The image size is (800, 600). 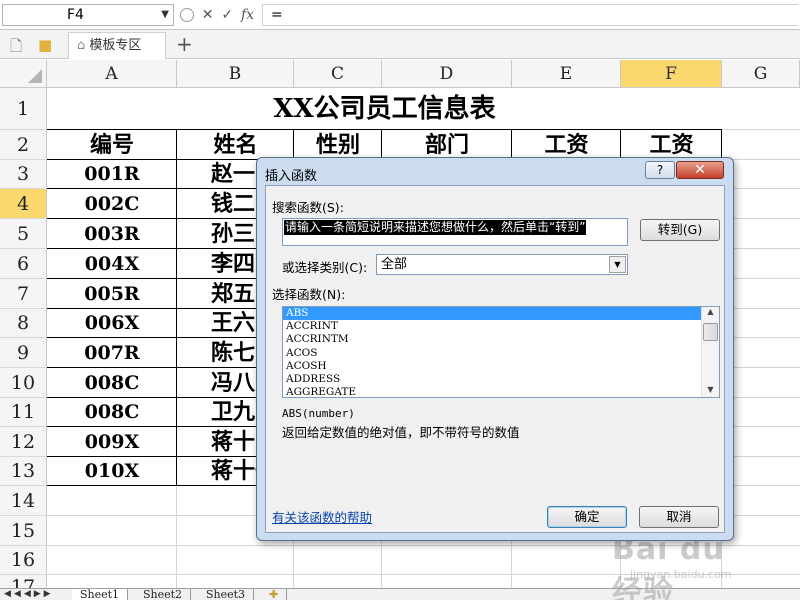 What do you see at coordinates (23, 294) in the screenshot?
I see `row-header-7: 7` at bounding box center [23, 294].